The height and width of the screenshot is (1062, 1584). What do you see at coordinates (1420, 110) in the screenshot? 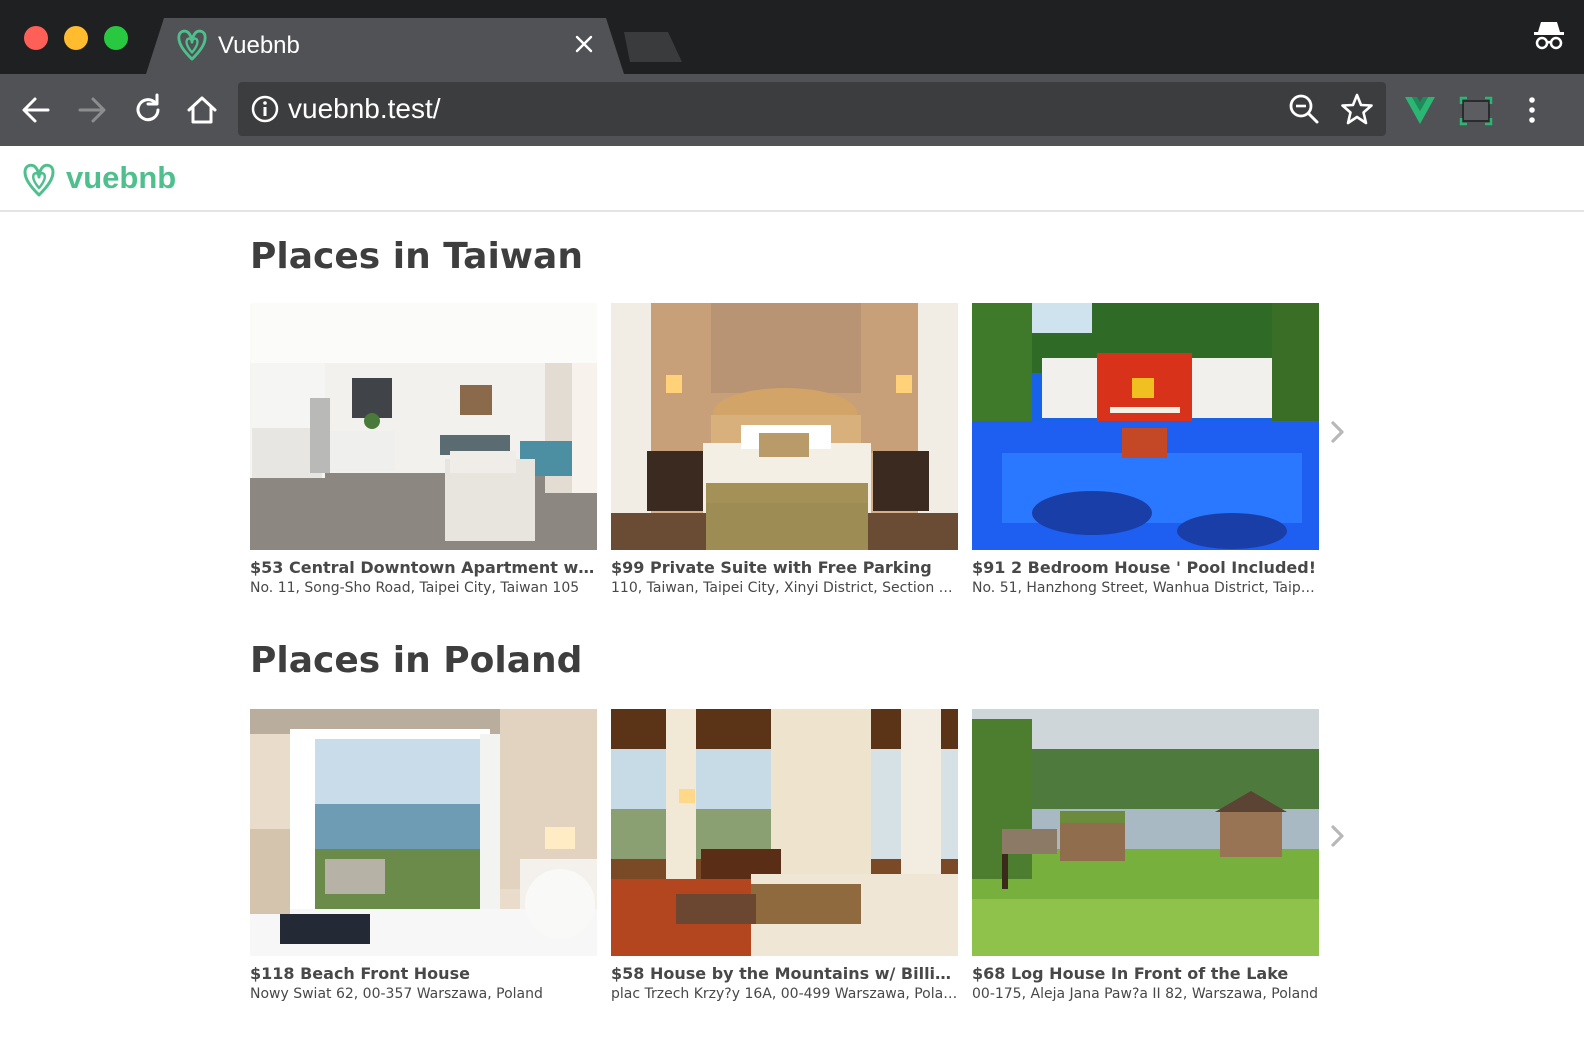
I see `vue-devtools-icon` at bounding box center [1420, 110].